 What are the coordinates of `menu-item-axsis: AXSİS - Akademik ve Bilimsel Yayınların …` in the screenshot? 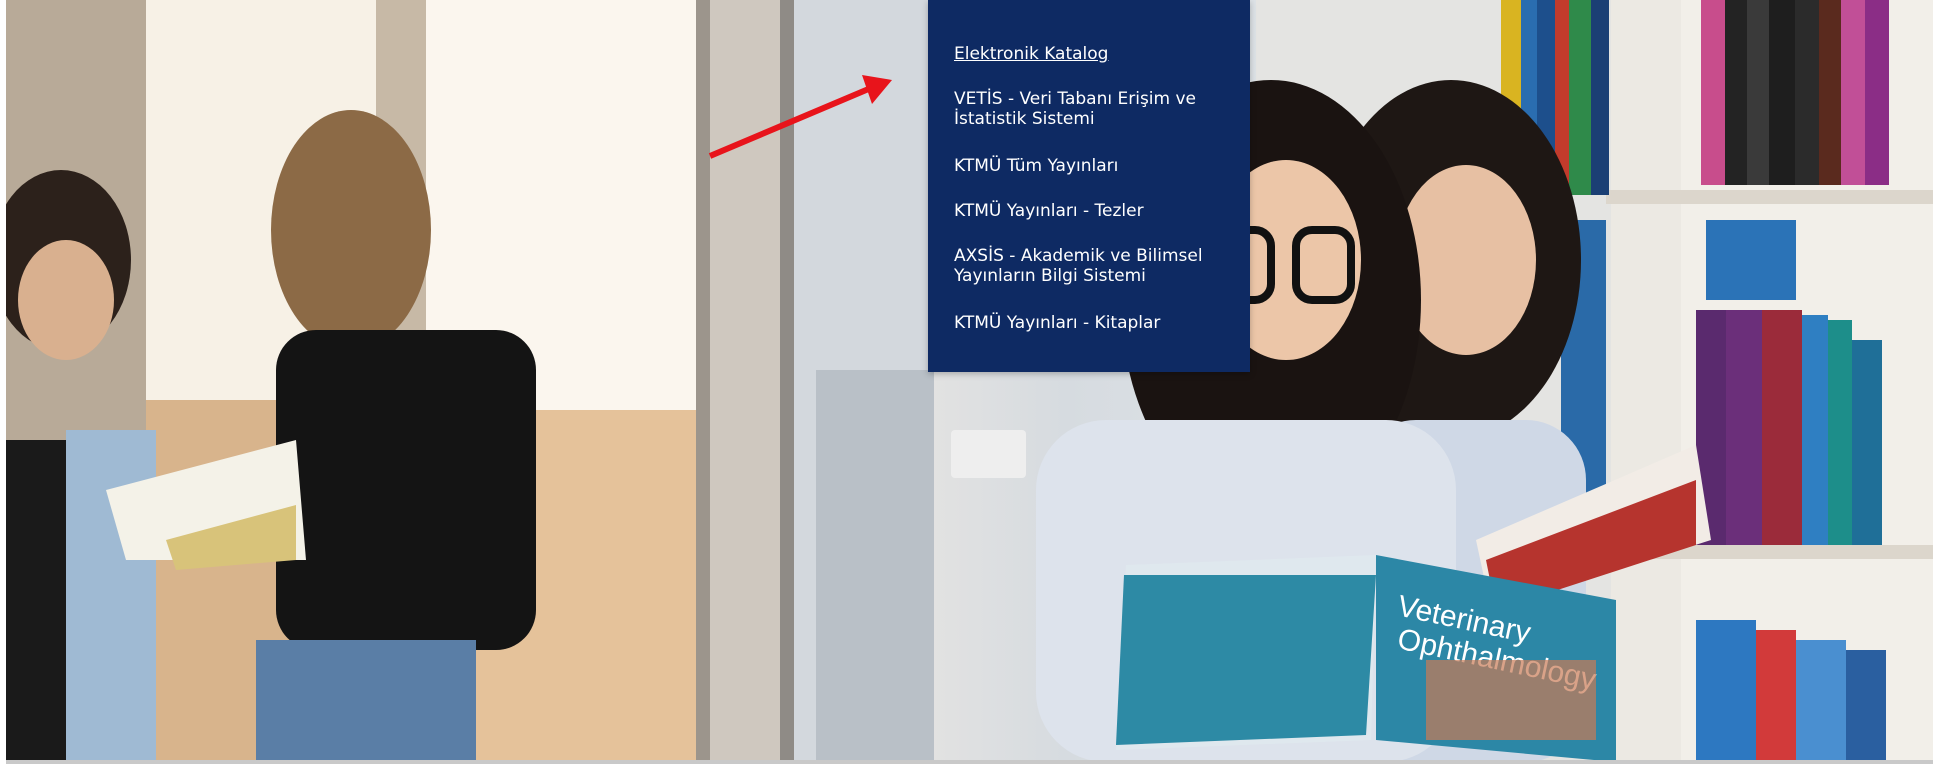 It's located at (1099, 266).